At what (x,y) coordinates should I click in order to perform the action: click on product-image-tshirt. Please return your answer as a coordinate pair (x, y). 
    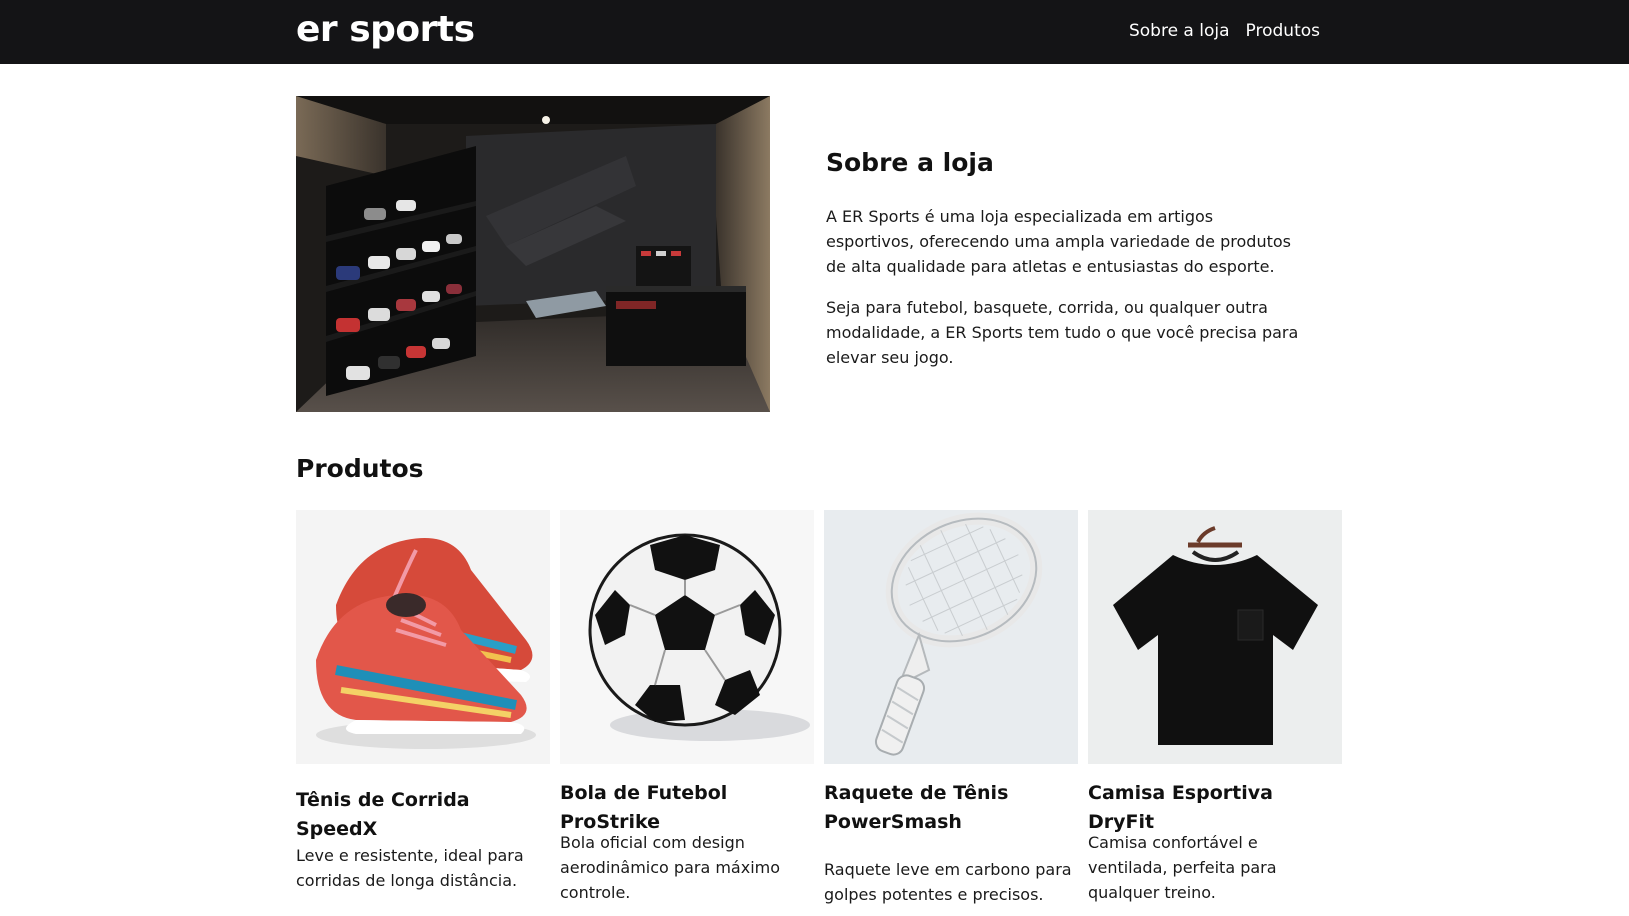
    Looking at the image, I should click on (1215, 637).